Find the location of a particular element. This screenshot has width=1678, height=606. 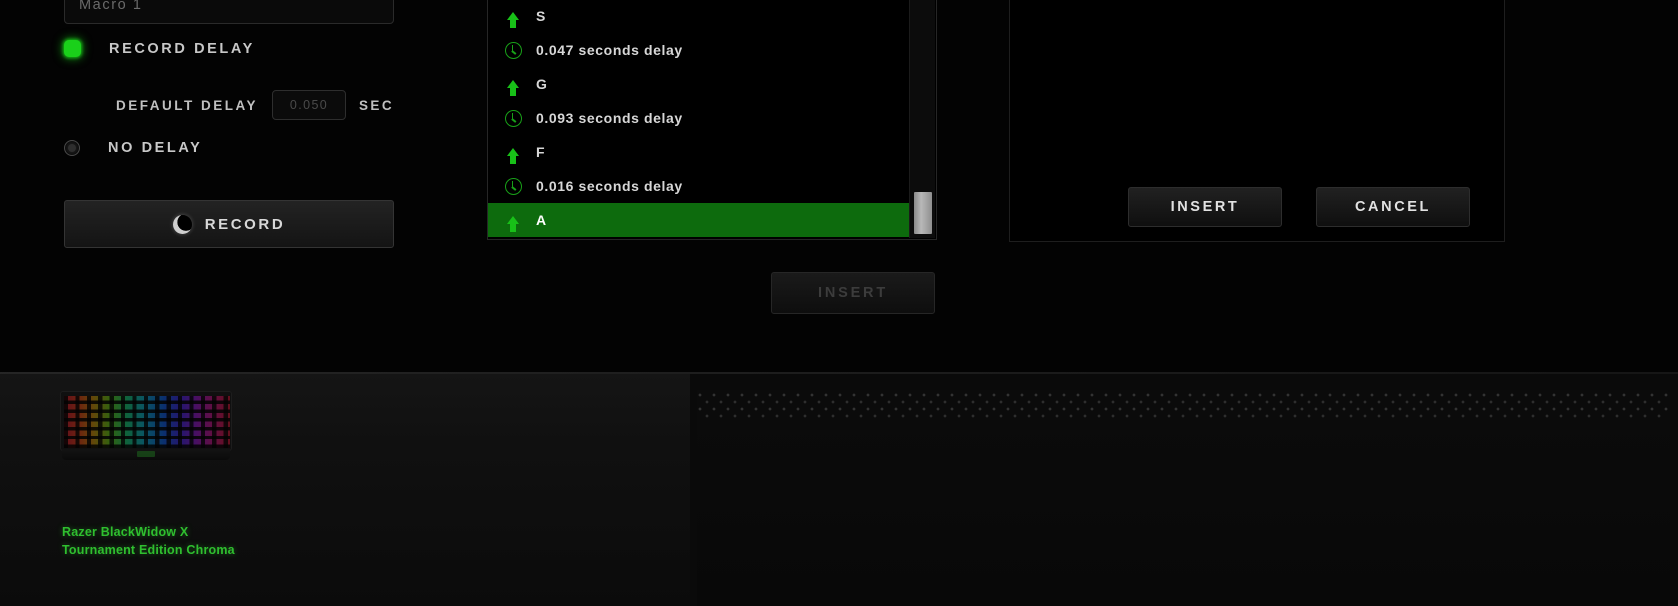

sequence-row-label: A is located at coordinates (541, 220).